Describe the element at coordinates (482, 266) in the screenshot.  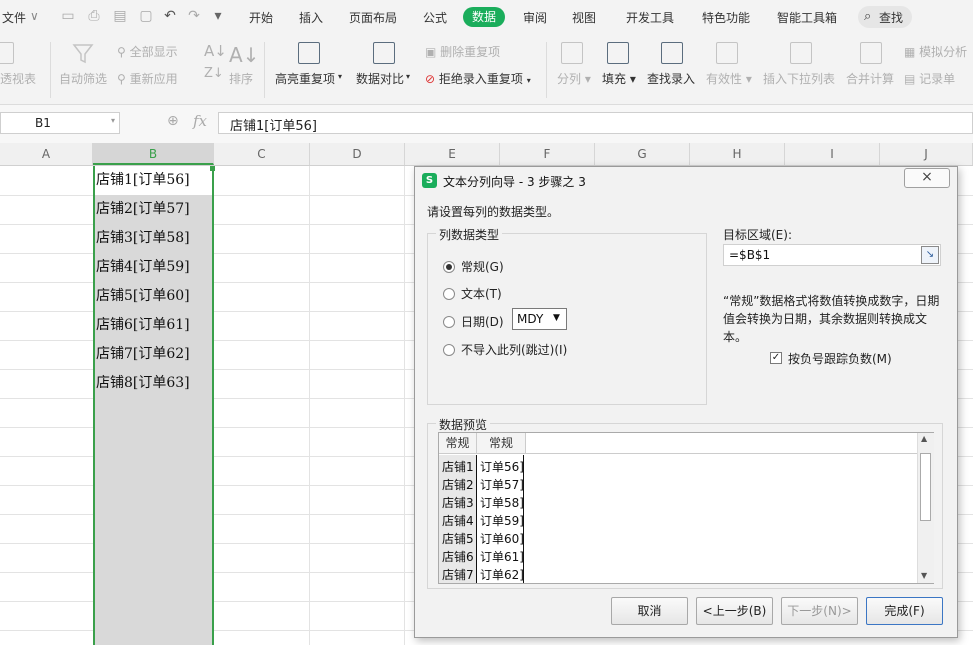
I see `radio-general-label: 常规(G)` at that location.